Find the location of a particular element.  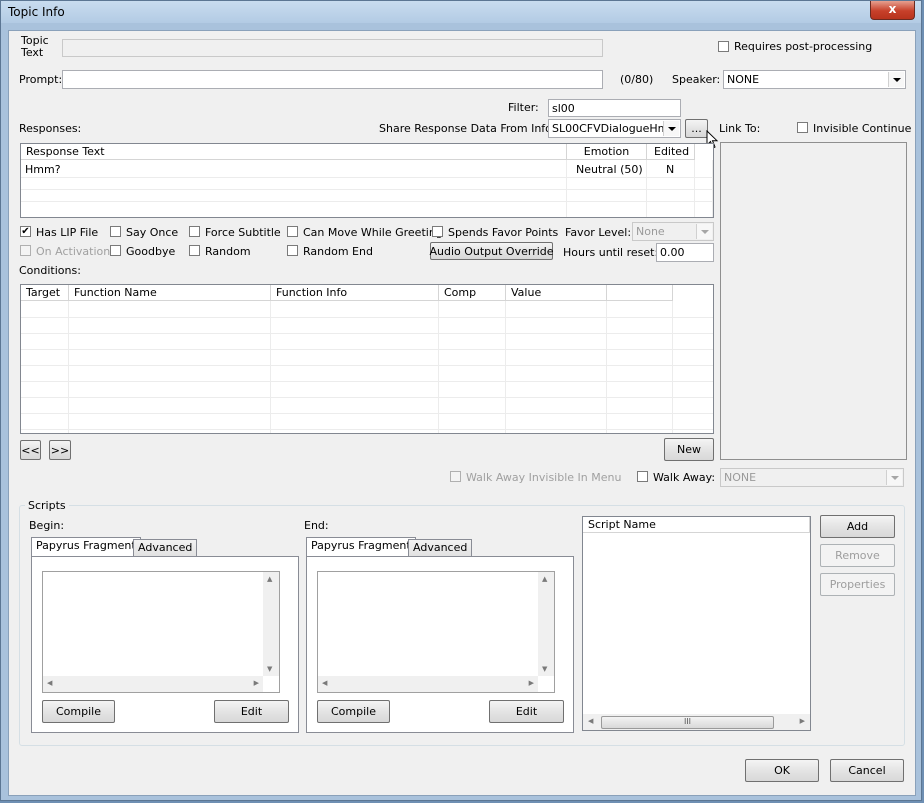

walk-away-label: Walk Away: is located at coordinates (684, 477).